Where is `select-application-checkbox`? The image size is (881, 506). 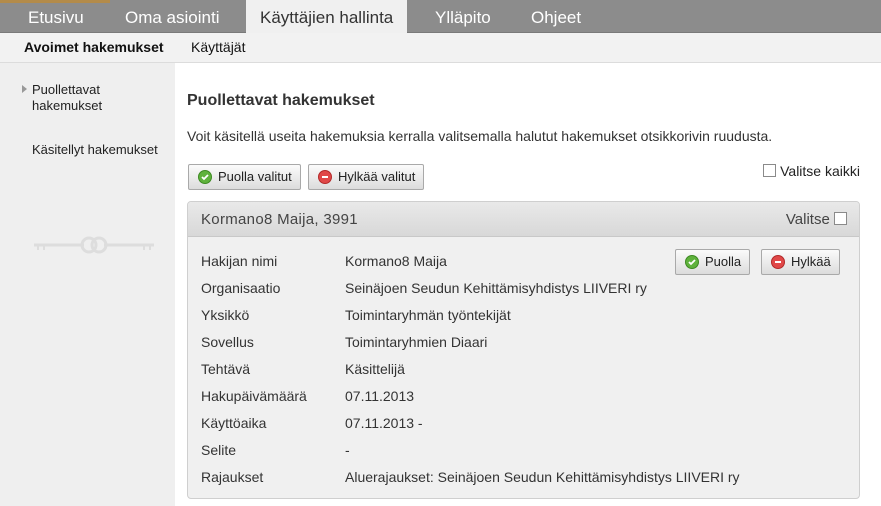 select-application-checkbox is located at coordinates (840, 218).